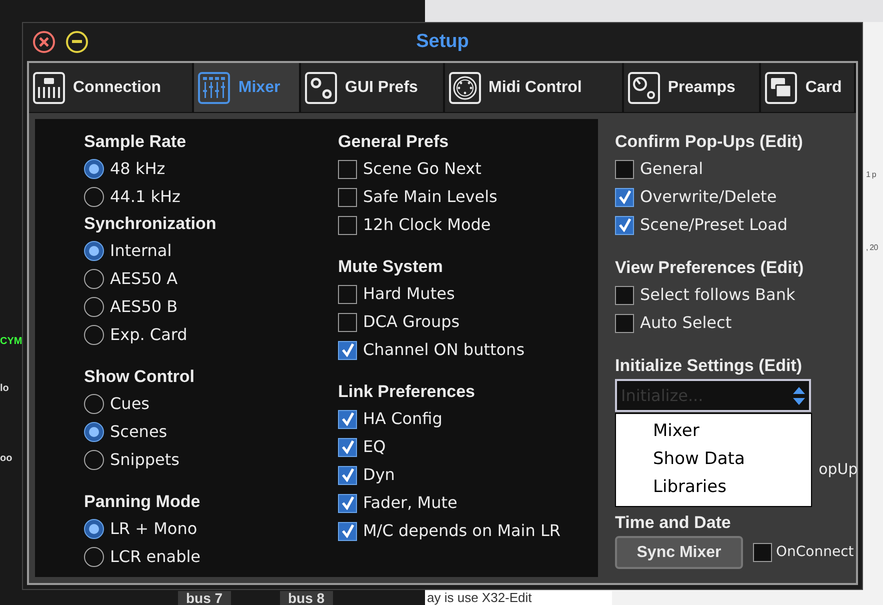  Describe the element at coordinates (136, 142) in the screenshot. I see `section-heading: Sample Rate` at that location.